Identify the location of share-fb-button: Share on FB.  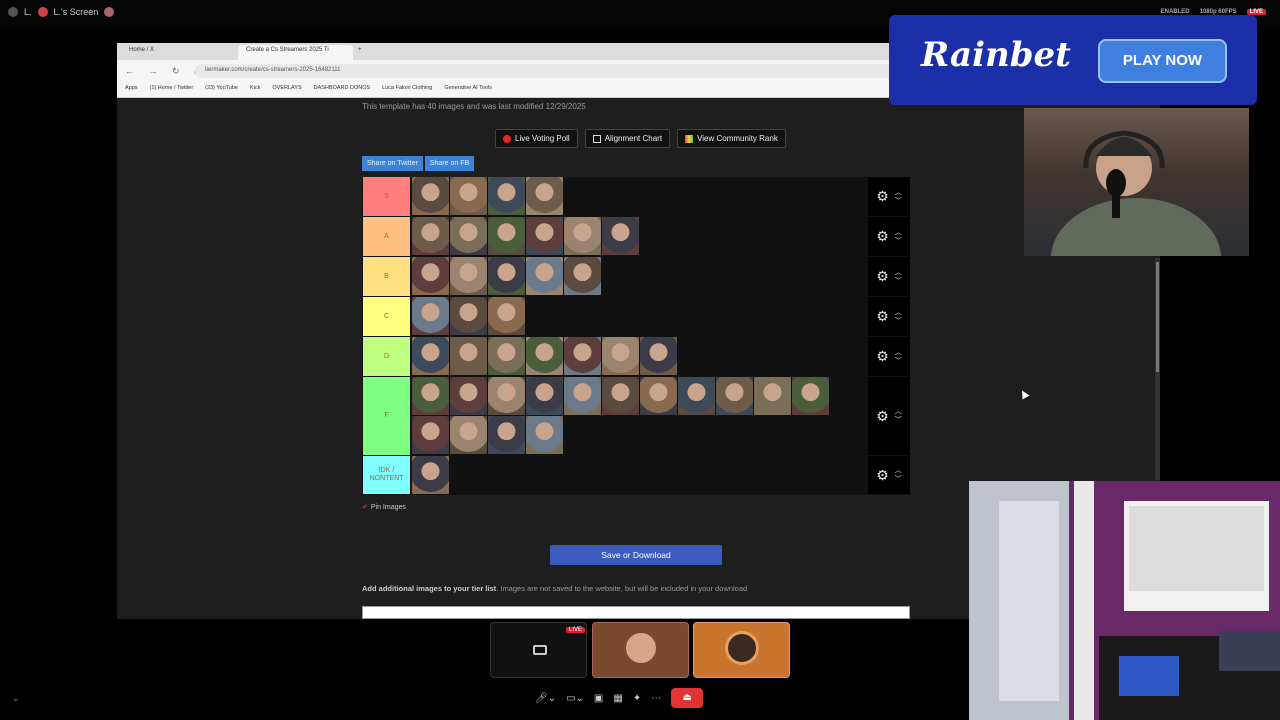
(449, 163).